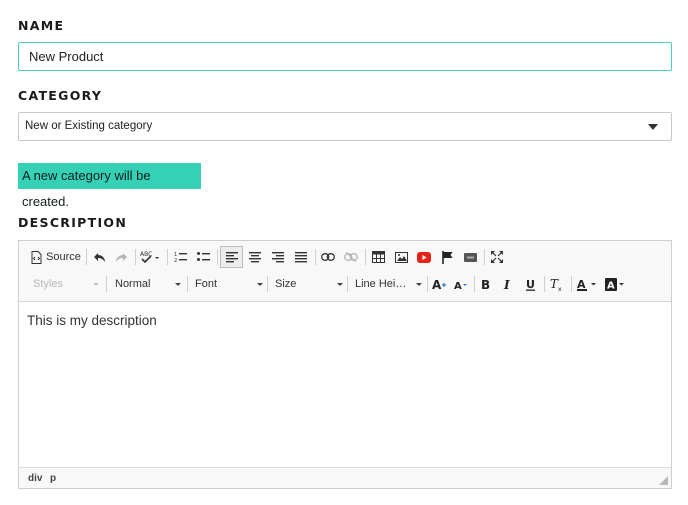 The width and height of the screenshot is (688, 505). What do you see at coordinates (133, 284) in the screenshot?
I see `format-value: Normal` at bounding box center [133, 284].